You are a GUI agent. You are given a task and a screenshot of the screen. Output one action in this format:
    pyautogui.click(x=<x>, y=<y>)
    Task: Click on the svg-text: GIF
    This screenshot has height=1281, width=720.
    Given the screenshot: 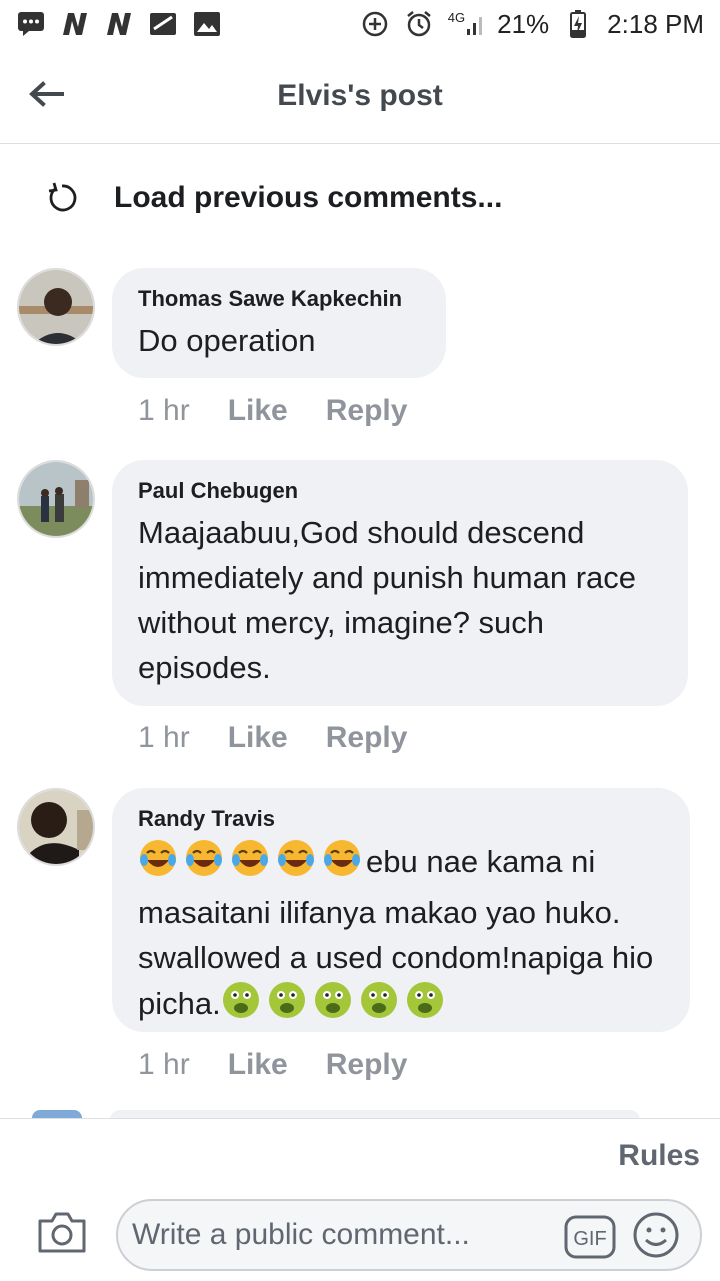 What is the action you would take?
    pyautogui.click(x=589, y=1239)
    